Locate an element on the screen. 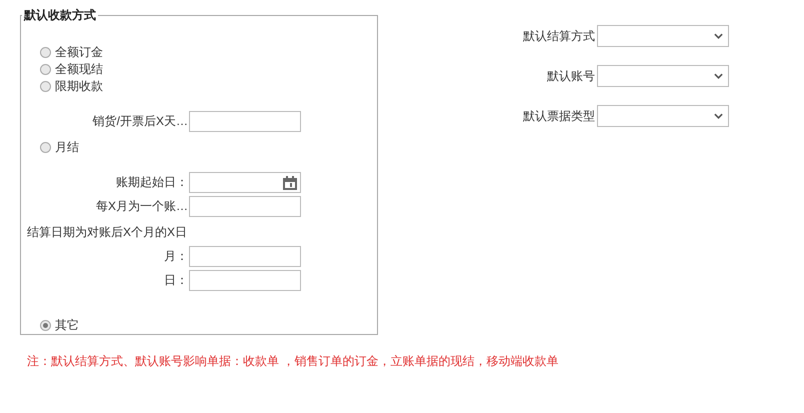  radio-label: 全额现结 is located at coordinates (79, 69).